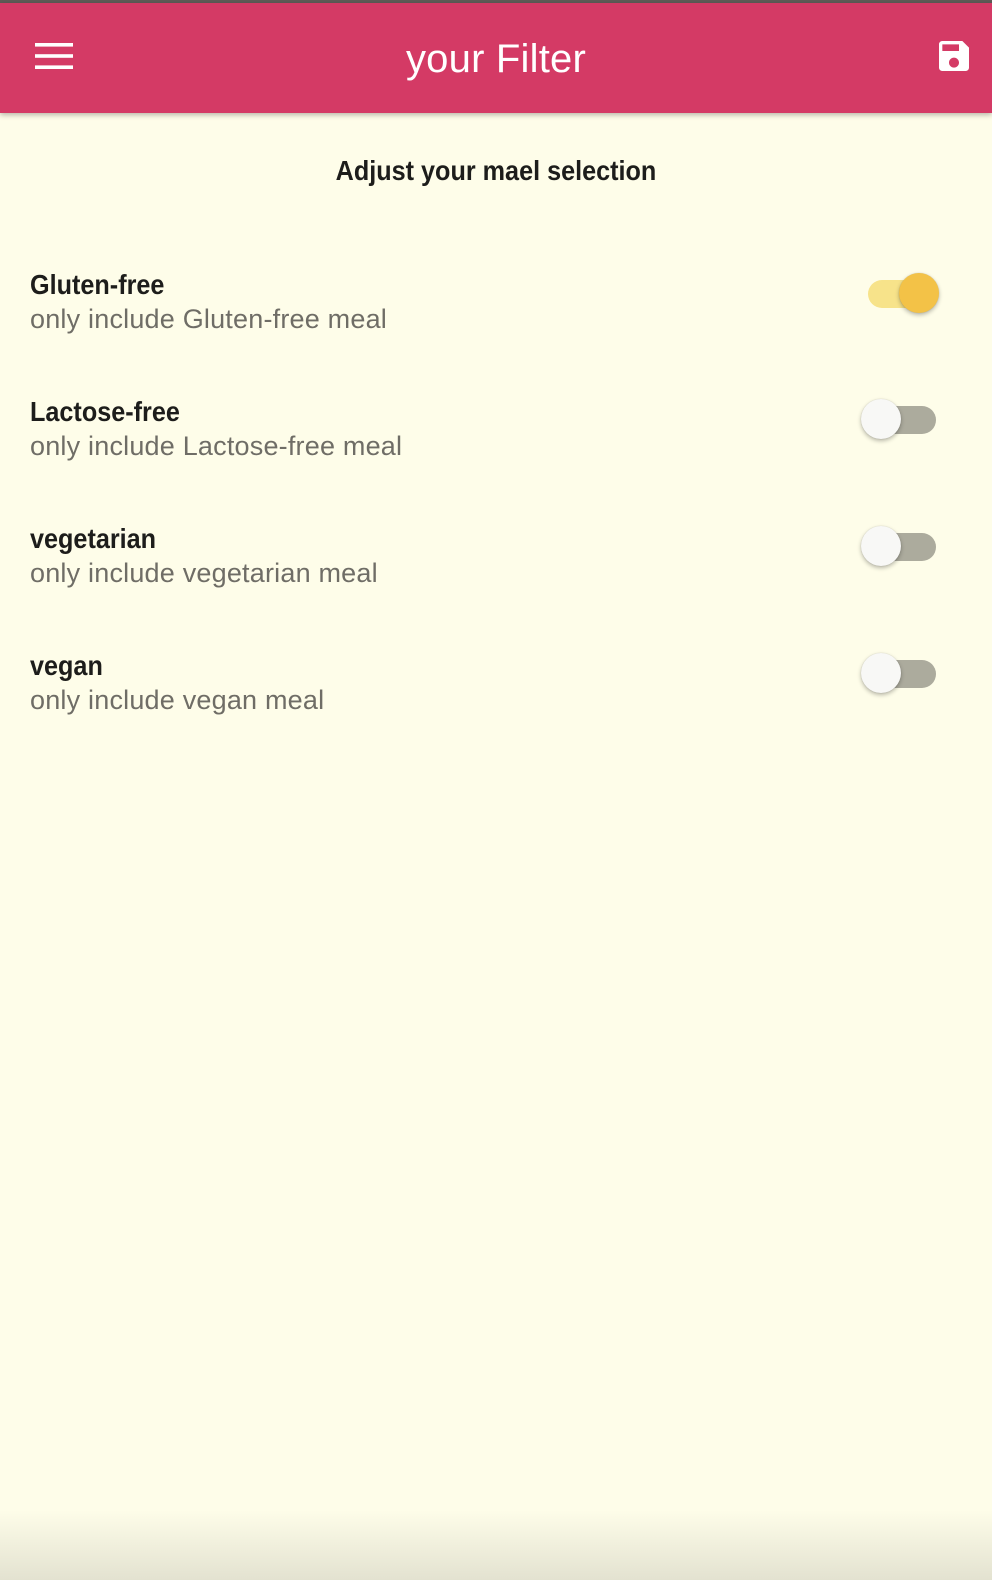 The width and height of the screenshot is (992, 1580). What do you see at coordinates (902, 673) in the screenshot?
I see `vegan-switch` at bounding box center [902, 673].